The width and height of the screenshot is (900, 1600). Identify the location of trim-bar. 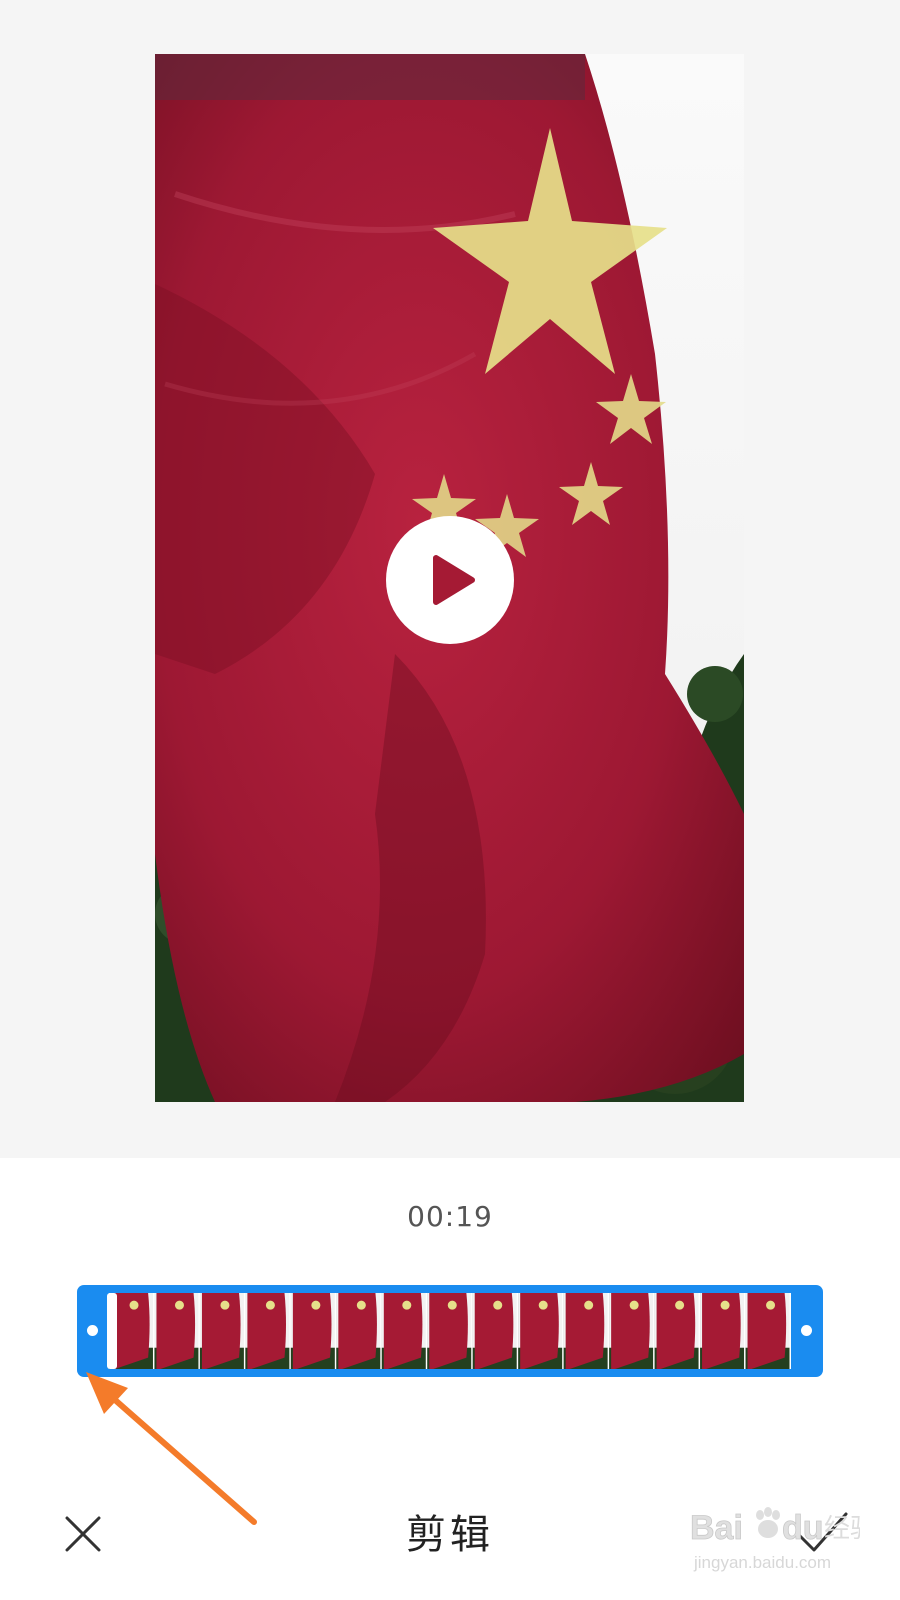
(450, 1331).